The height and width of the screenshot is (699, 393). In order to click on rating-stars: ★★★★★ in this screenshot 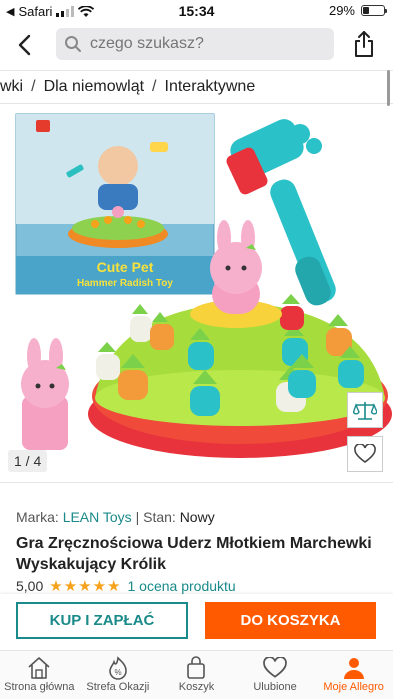, I will do `click(85, 586)`.